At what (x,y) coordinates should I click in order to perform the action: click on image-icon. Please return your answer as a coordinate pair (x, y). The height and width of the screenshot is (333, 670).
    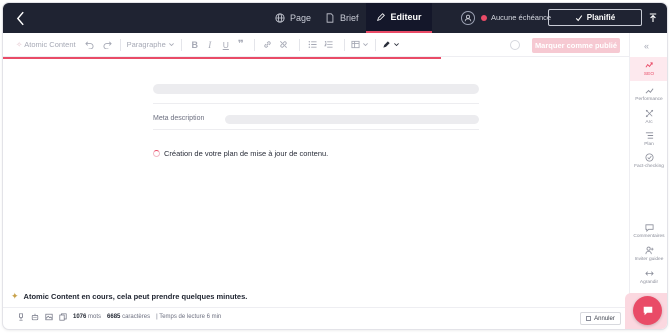
    Looking at the image, I should click on (49, 317).